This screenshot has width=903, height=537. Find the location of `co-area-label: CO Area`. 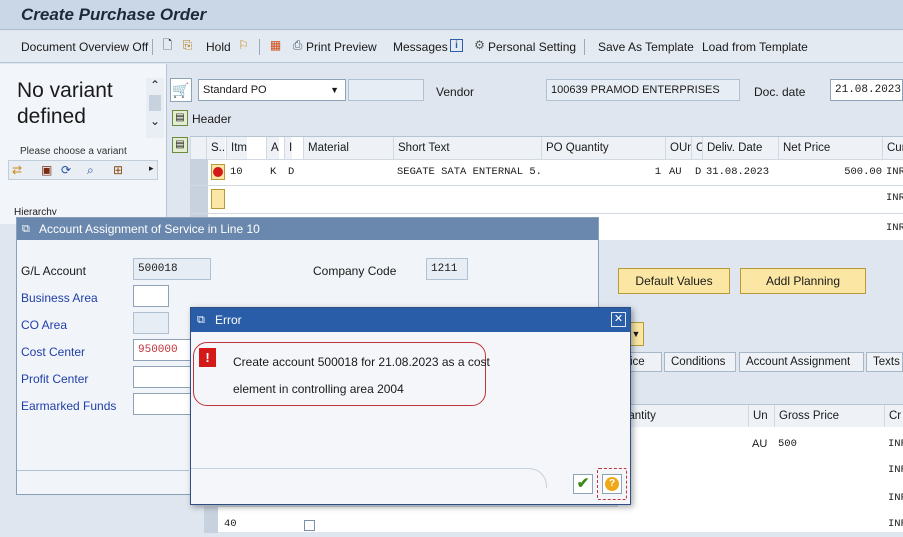

co-area-label: CO Area is located at coordinates (44, 325).